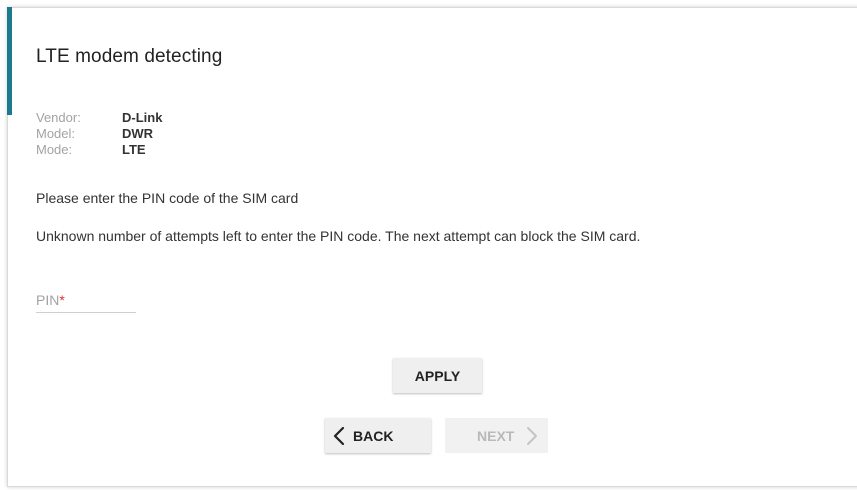 Image resolution: width=857 pixels, height=490 pixels. I want to click on device-info: Vendor: D-Link Model: DWR Mode: LTE, so click(99, 134).